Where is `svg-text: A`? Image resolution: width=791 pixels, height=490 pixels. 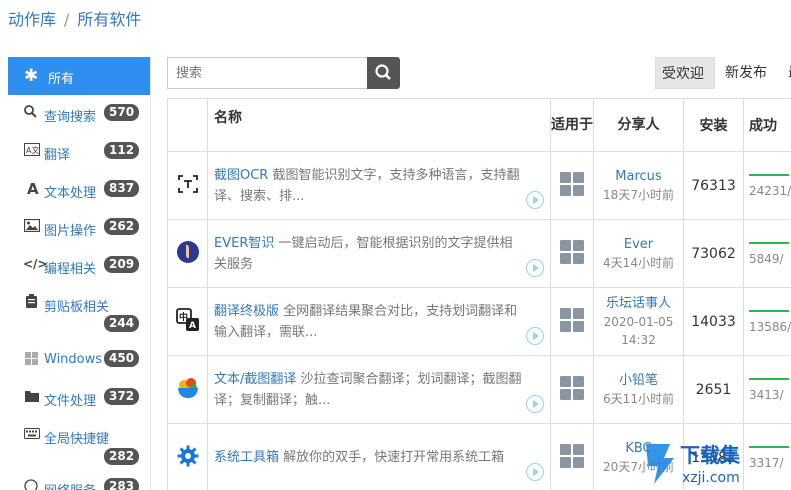
svg-text: A is located at coordinates (192, 326).